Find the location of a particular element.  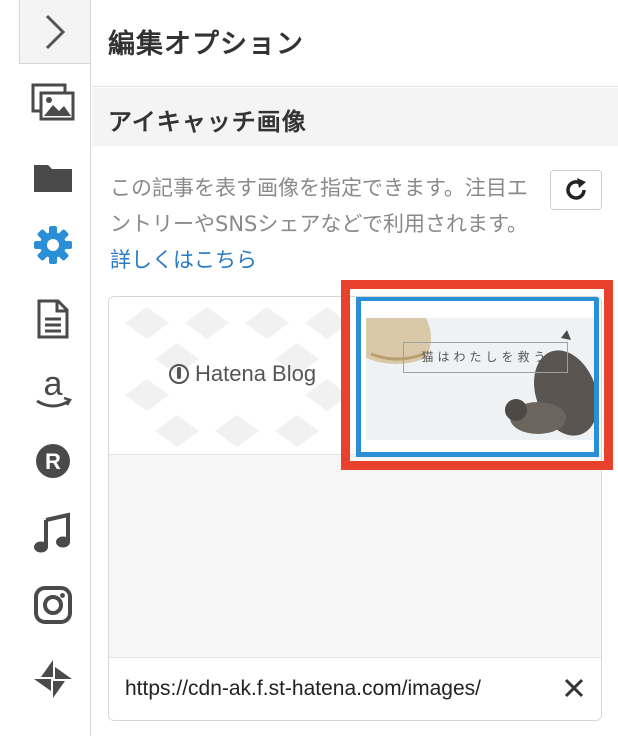

cat-caption: 猫はわたしを救う is located at coordinates (485, 357).